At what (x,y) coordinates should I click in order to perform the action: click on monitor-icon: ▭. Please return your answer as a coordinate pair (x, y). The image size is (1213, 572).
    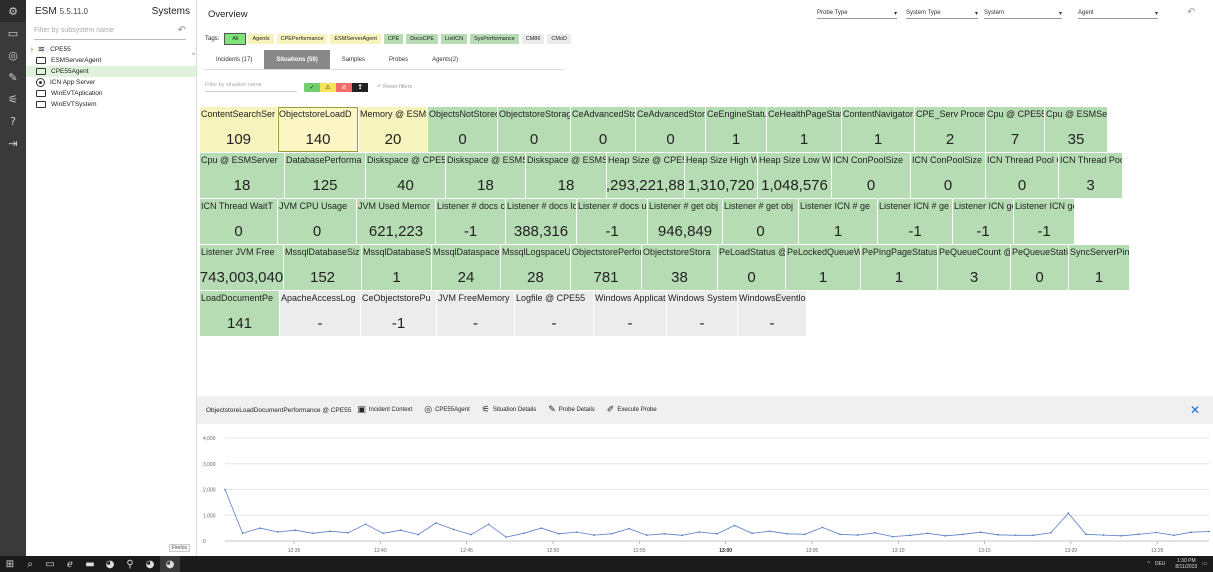
    Looking at the image, I should click on (13, 33).